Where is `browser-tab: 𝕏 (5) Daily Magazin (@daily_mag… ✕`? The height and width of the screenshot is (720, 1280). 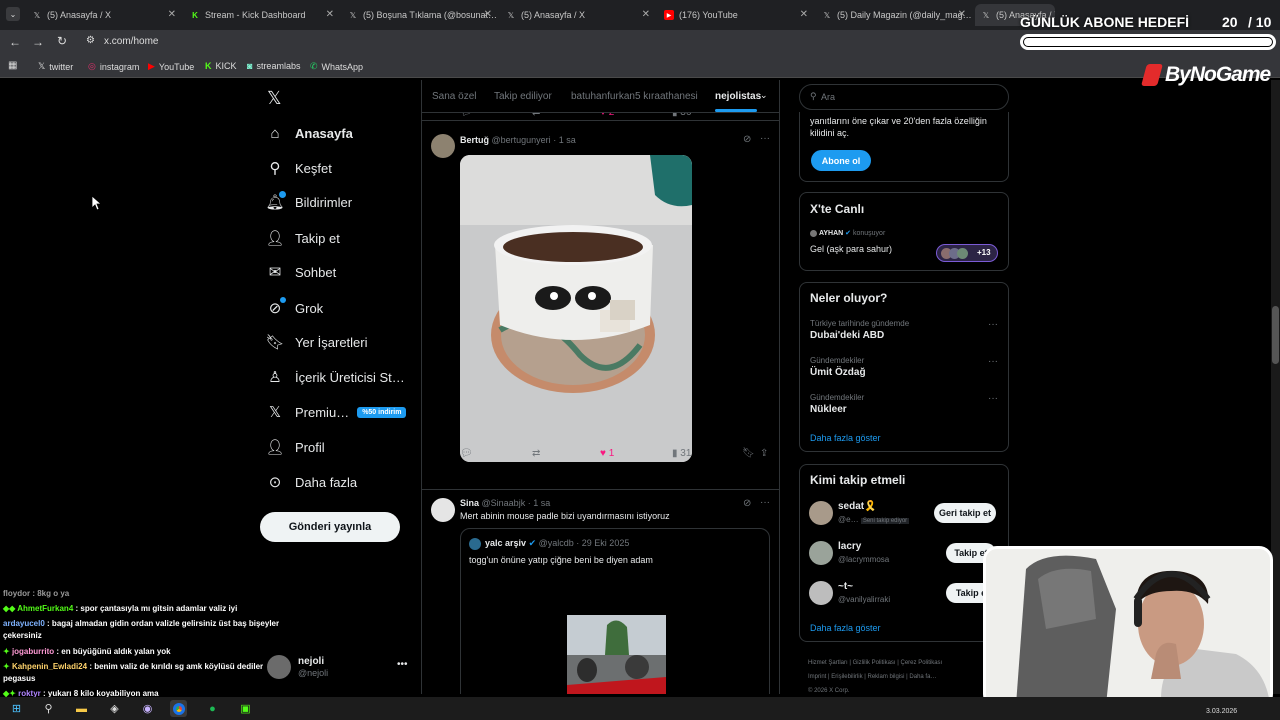
browser-tab: 𝕏 (5) Daily Magazin (@daily_mag… ✕ is located at coordinates (894, 15).